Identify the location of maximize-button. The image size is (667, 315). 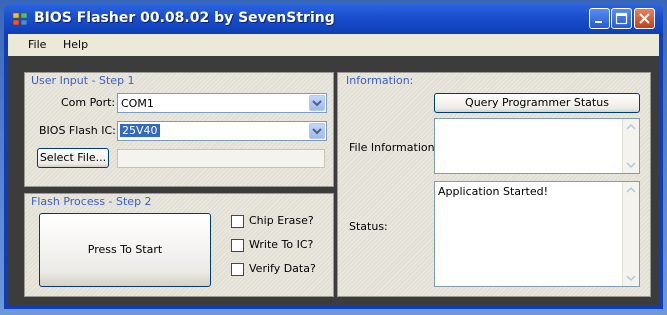
(621, 18).